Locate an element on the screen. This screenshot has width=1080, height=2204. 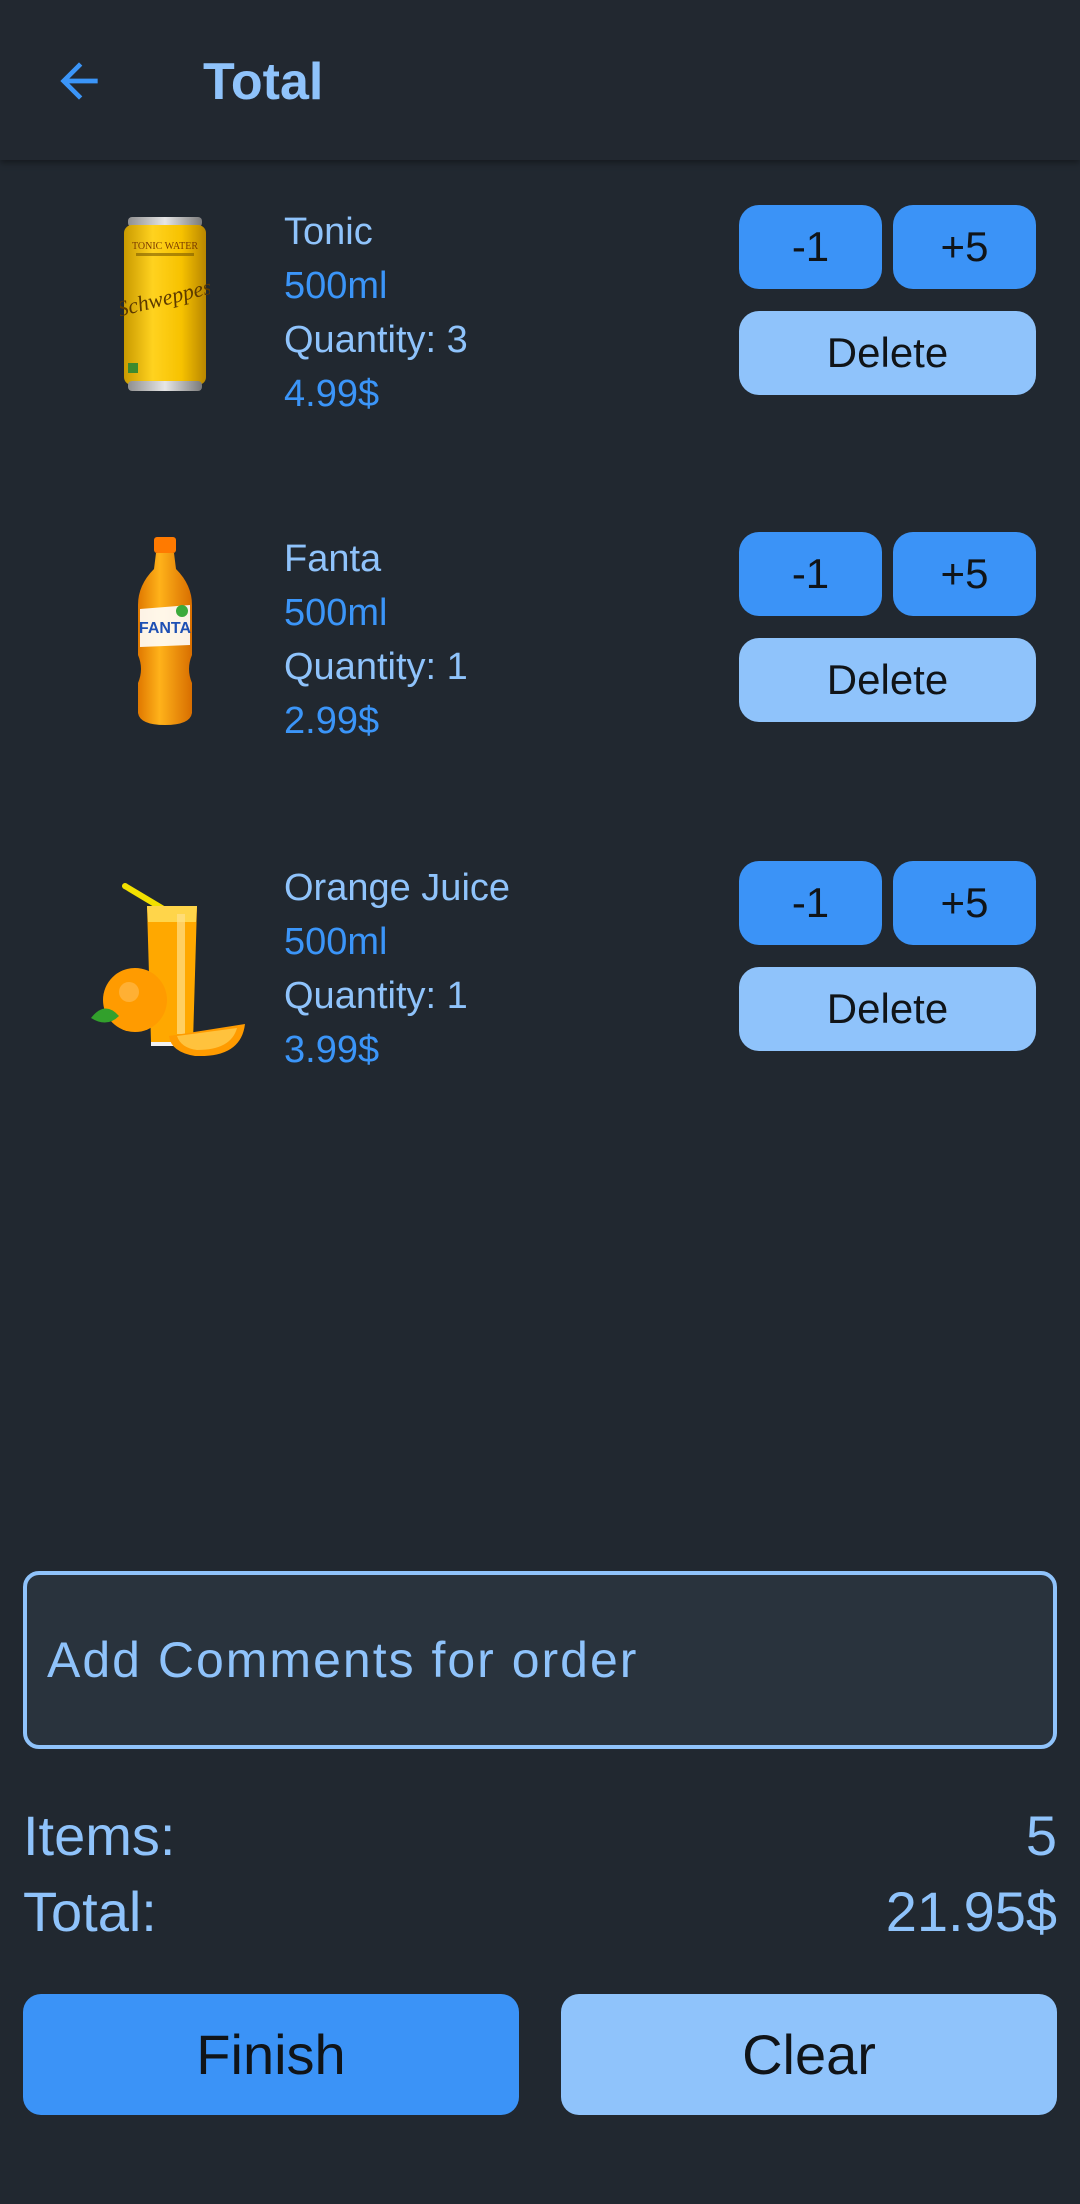
item-name: Tonic is located at coordinates (328, 232).